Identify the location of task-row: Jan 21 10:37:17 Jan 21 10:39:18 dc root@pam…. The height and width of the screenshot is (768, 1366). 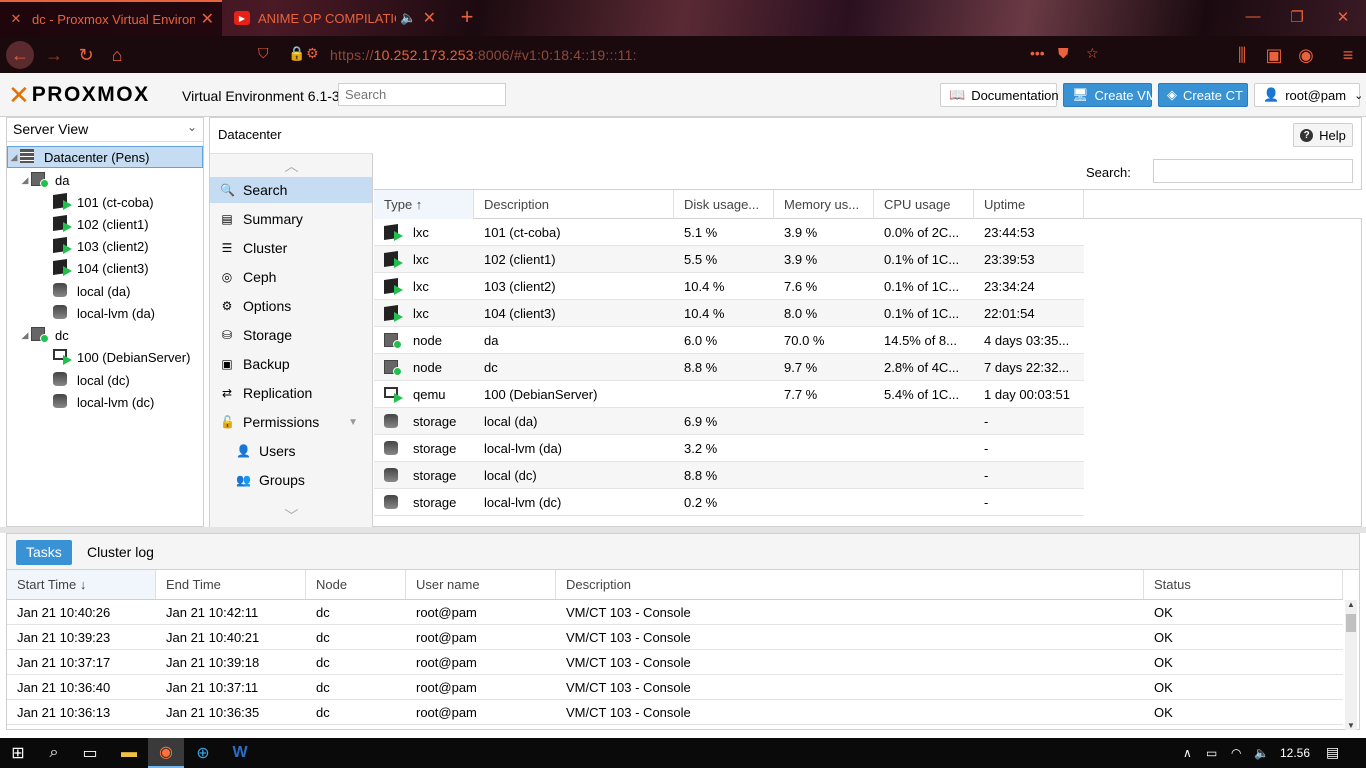
(675, 662).